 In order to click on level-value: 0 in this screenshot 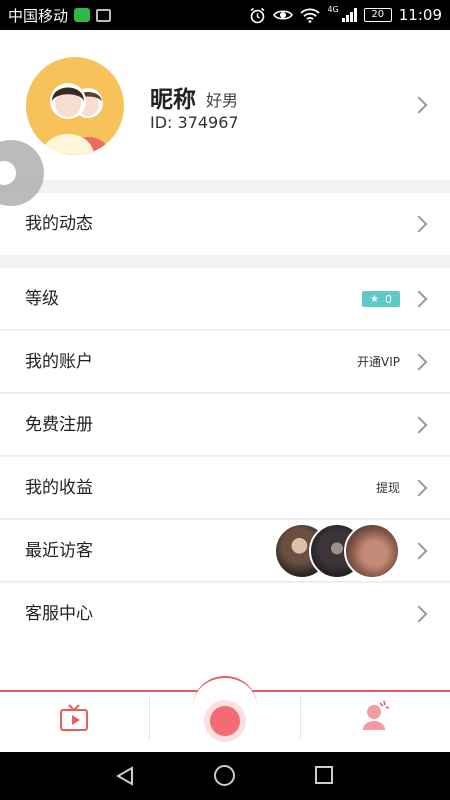, I will do `click(388, 299)`.